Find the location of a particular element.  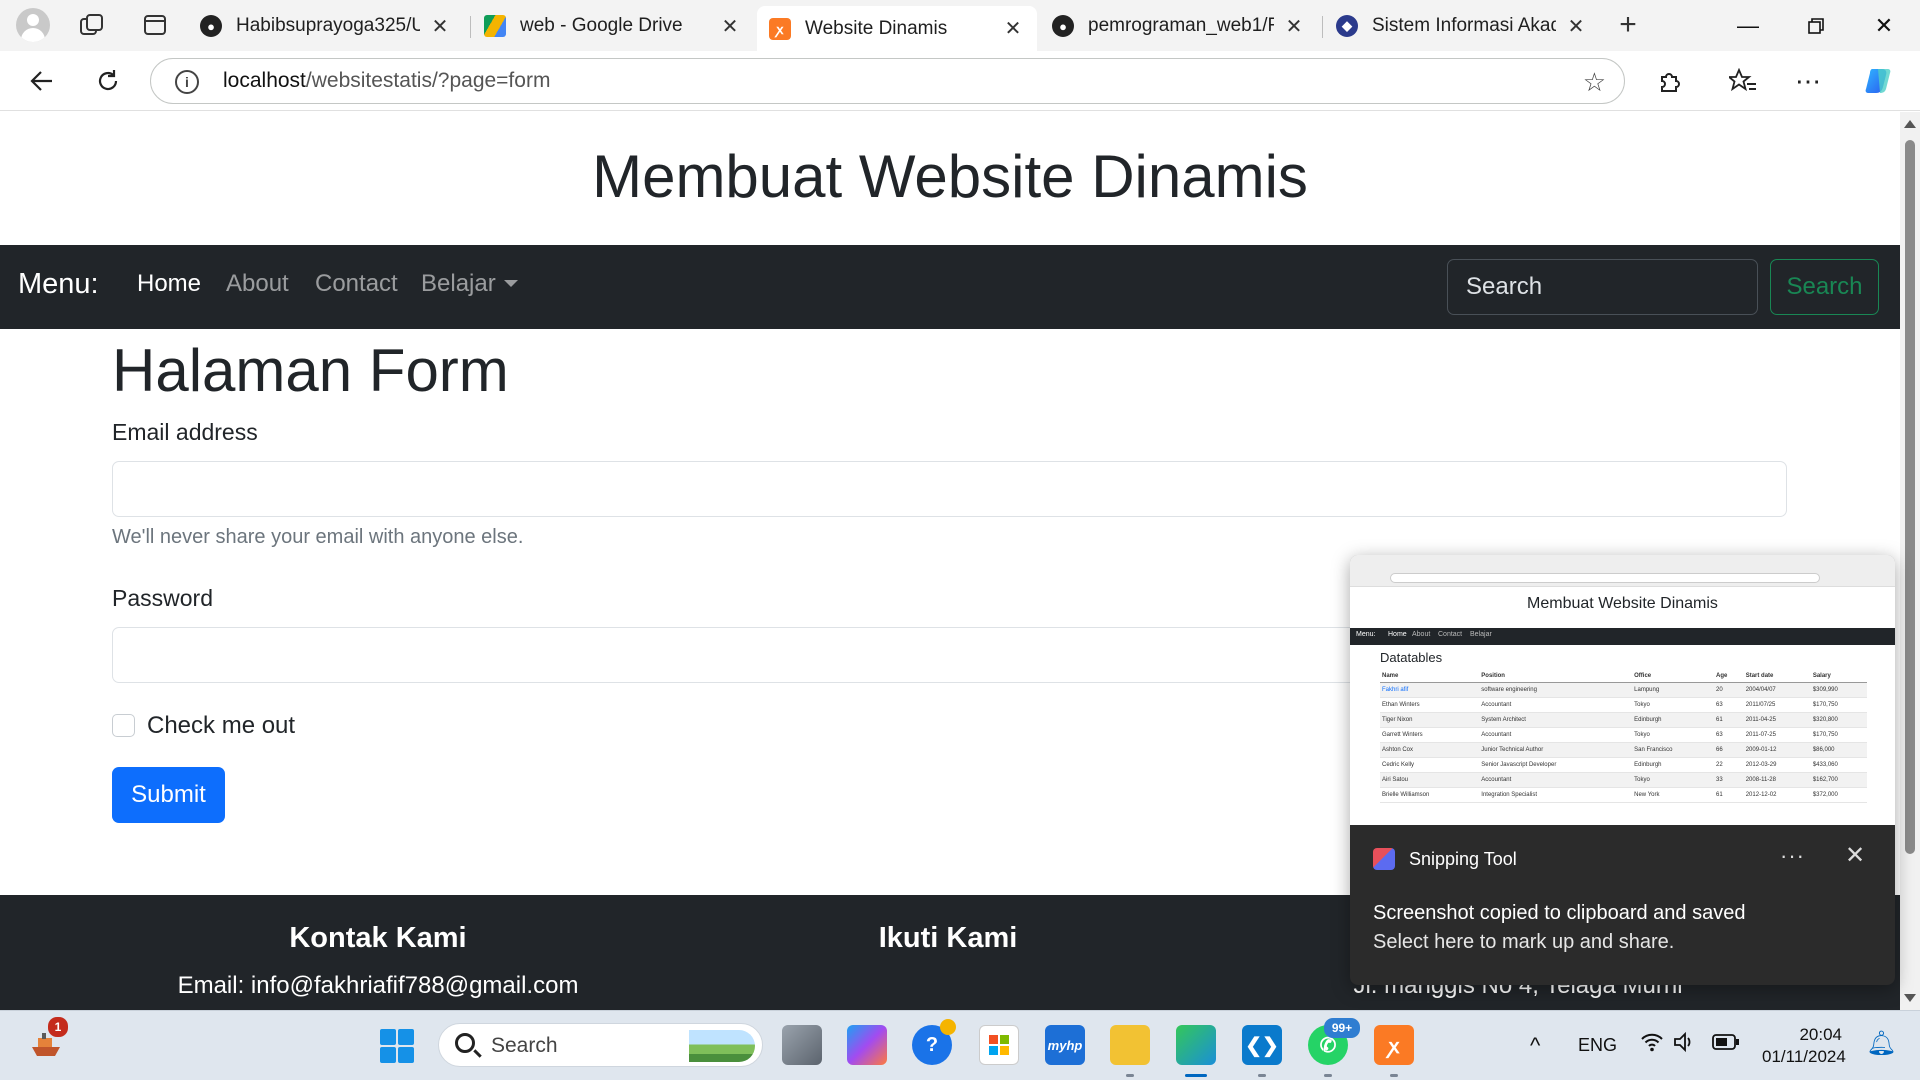

start-button is located at coordinates (397, 1046).